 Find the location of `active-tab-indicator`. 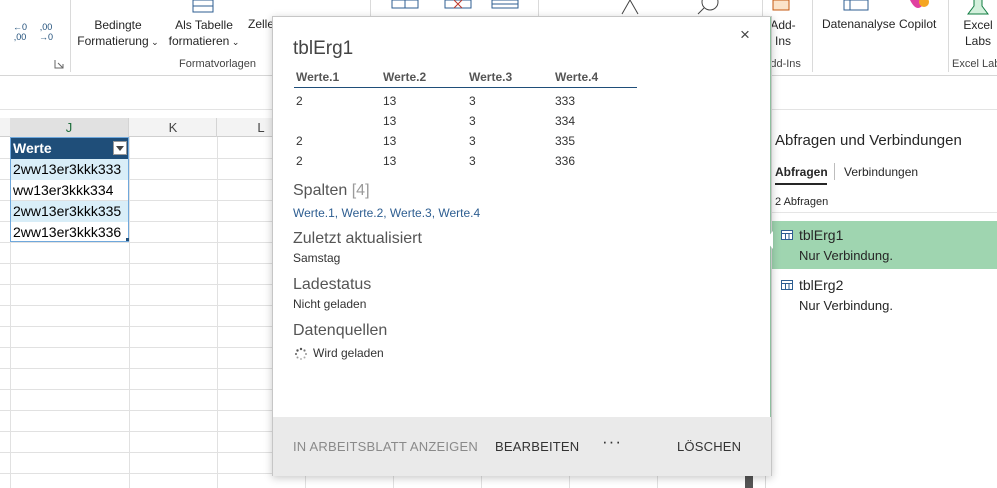

active-tab-indicator is located at coordinates (801, 184).